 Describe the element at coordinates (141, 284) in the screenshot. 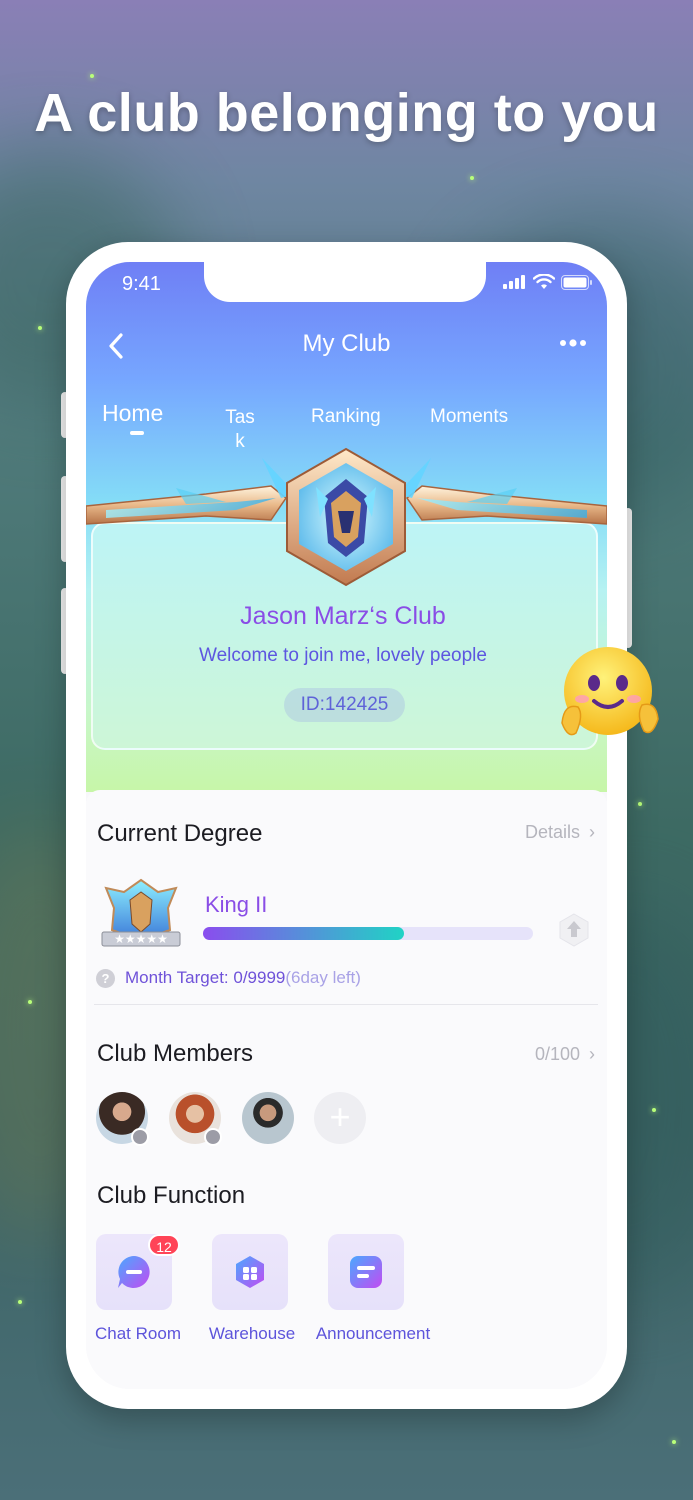

I see `status-time: 9:41` at that location.